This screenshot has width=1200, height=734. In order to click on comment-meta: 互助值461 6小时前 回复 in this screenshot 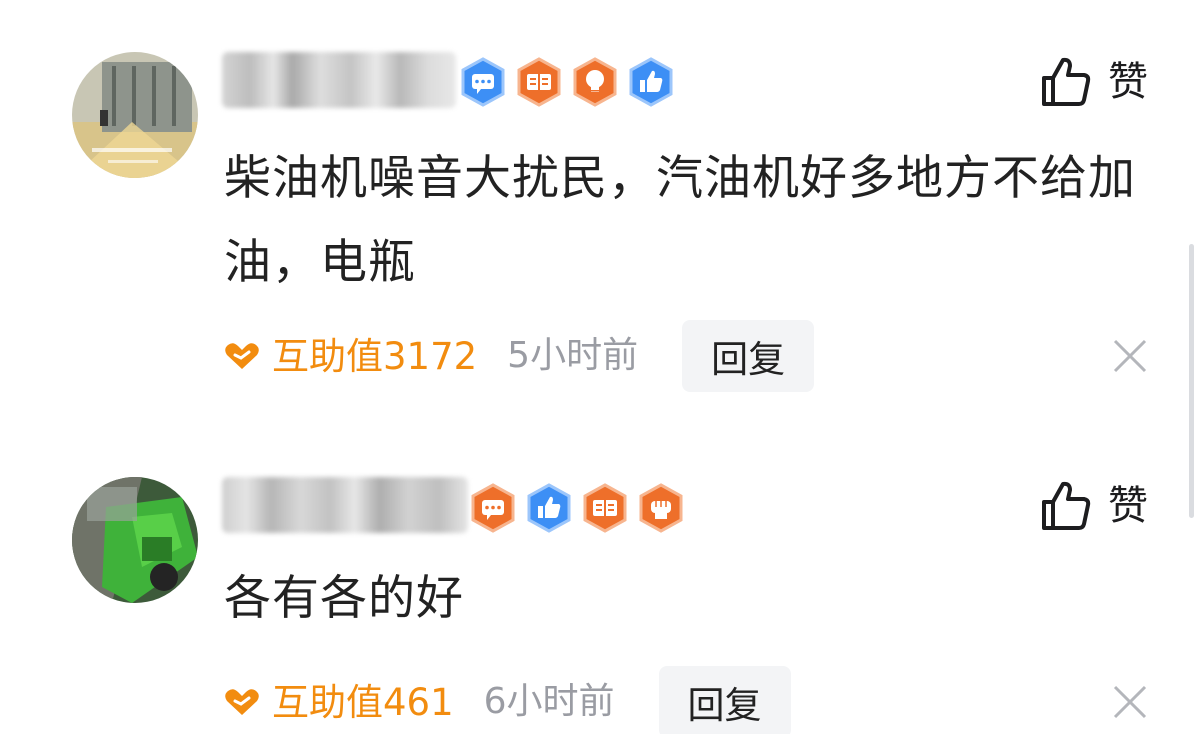, I will do `click(507, 700)`.